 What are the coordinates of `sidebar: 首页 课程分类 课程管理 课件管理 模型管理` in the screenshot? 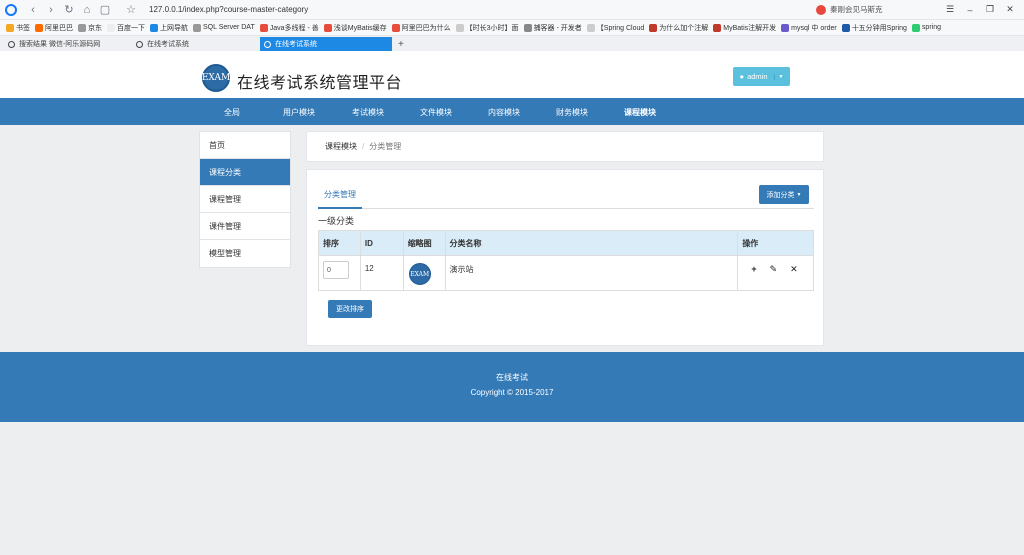 It's located at (245, 199).